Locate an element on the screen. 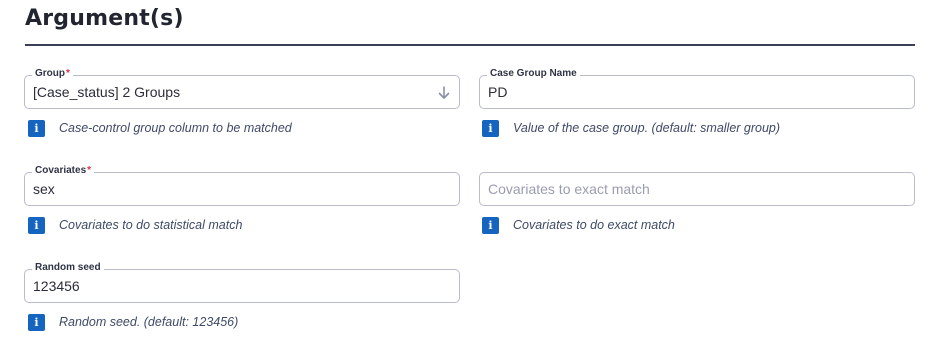 The height and width of the screenshot is (361, 940). covariates-hint: i Covariates to do statistical match is located at coordinates (135, 225).